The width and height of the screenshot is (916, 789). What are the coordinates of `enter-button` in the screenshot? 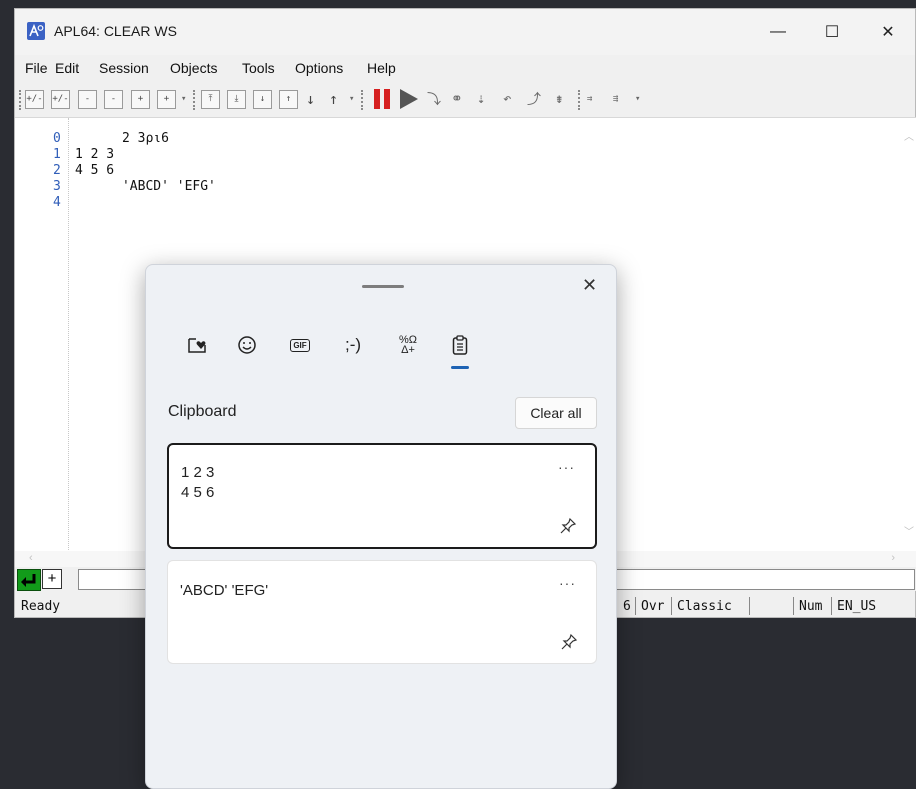 It's located at (29, 580).